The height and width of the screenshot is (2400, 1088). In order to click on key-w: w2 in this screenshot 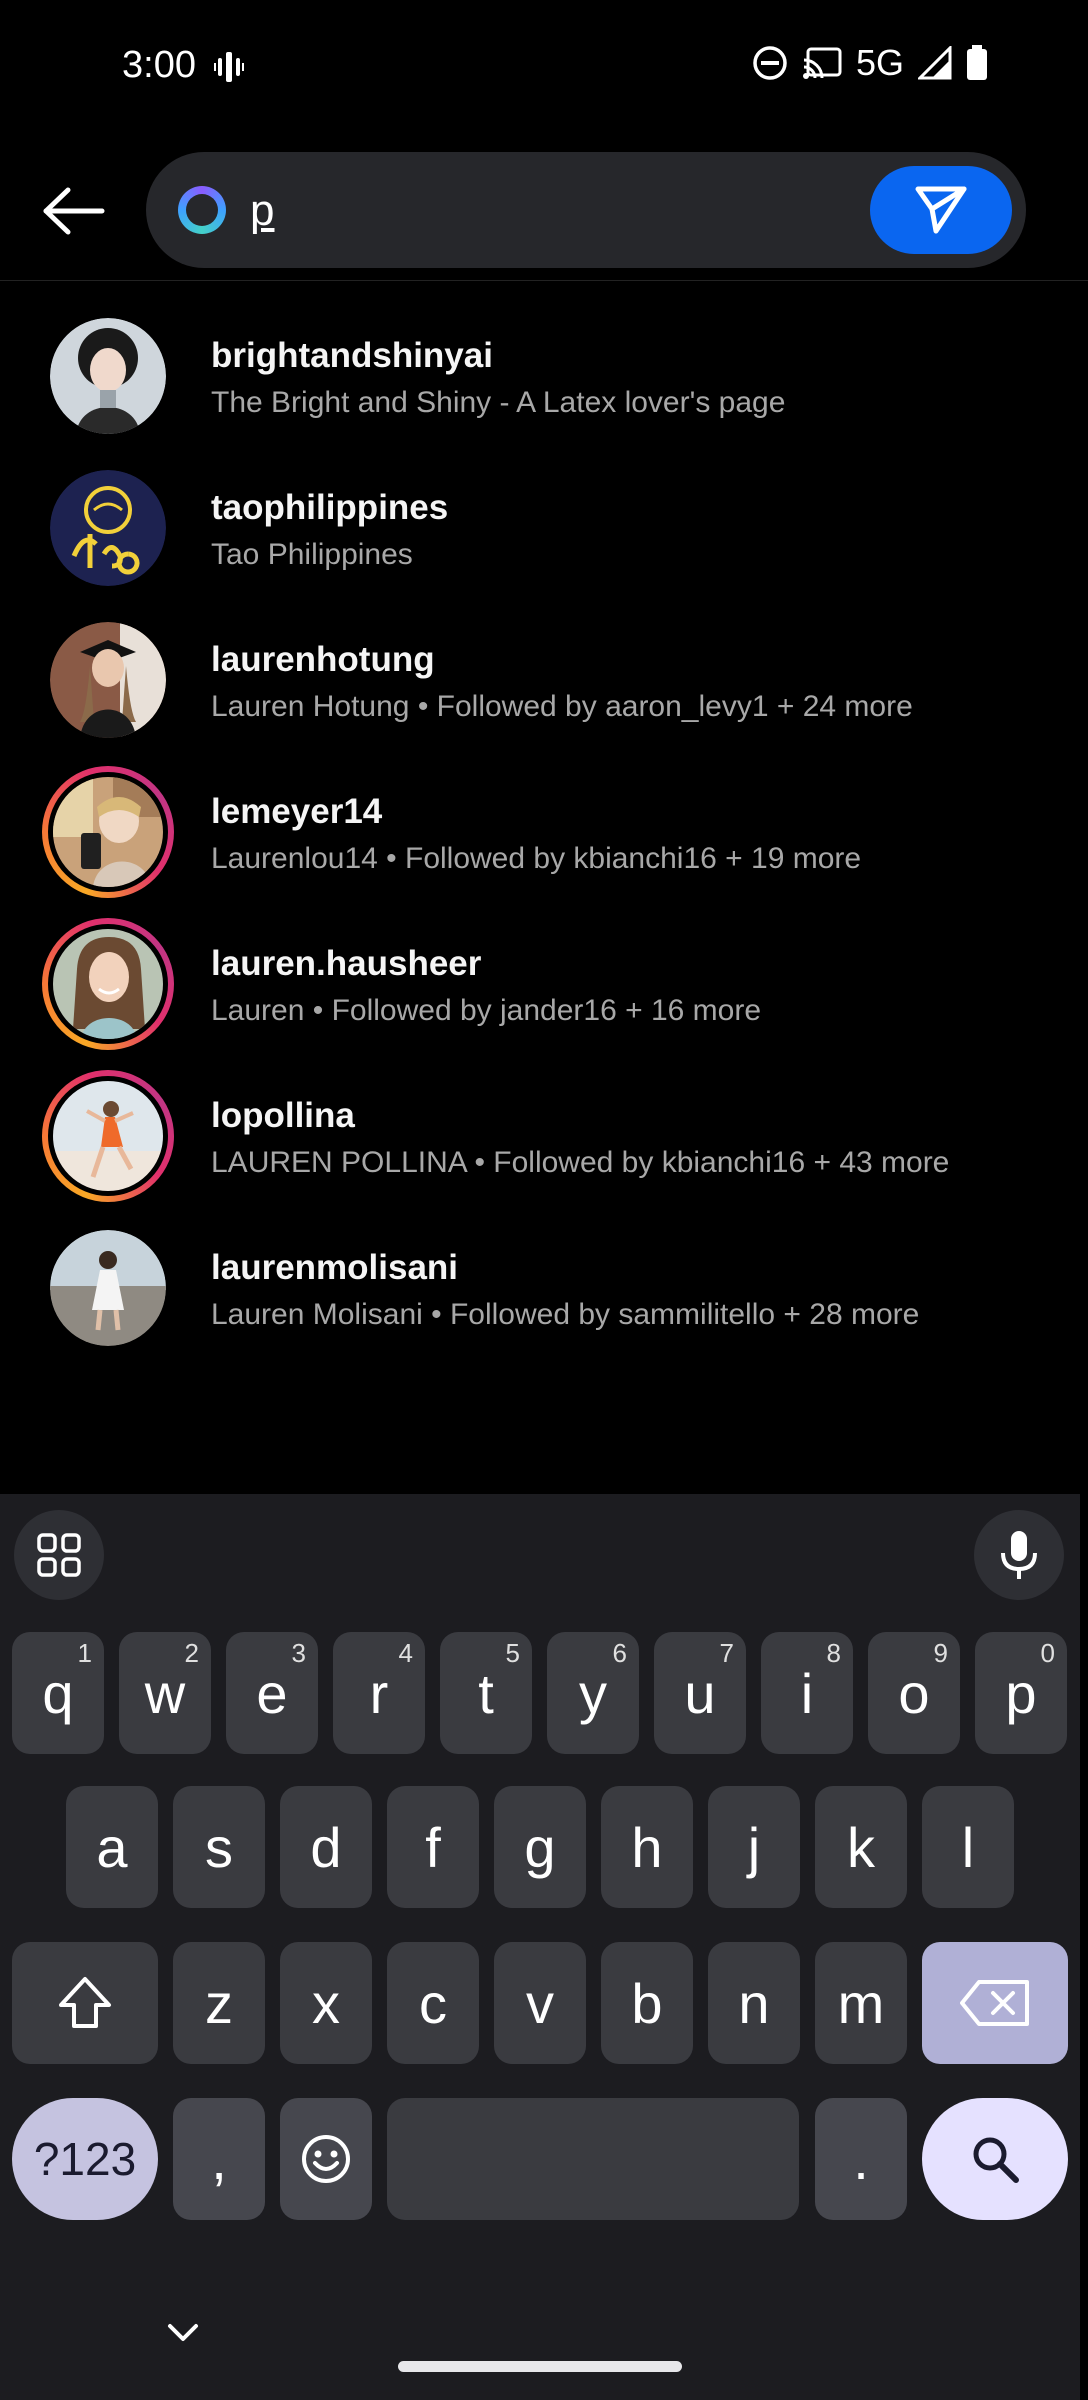, I will do `click(165, 1693)`.